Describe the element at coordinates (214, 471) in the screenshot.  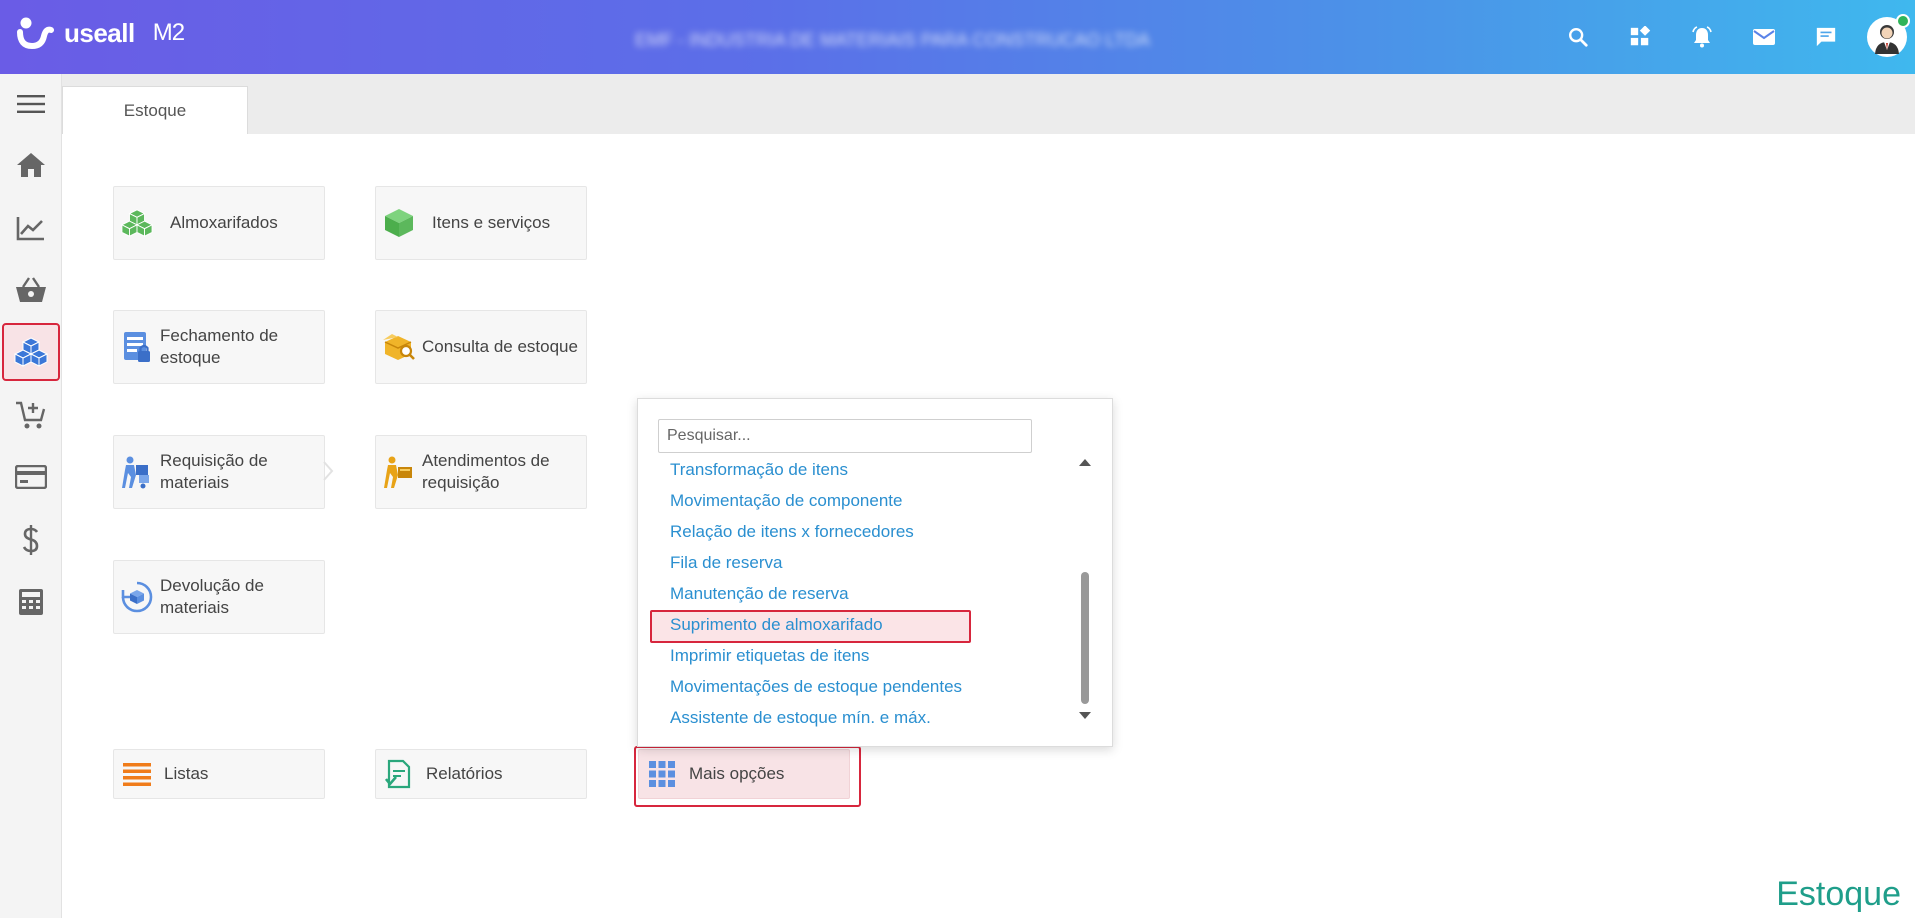
I see `tile-label: Requisição de materiais` at that location.